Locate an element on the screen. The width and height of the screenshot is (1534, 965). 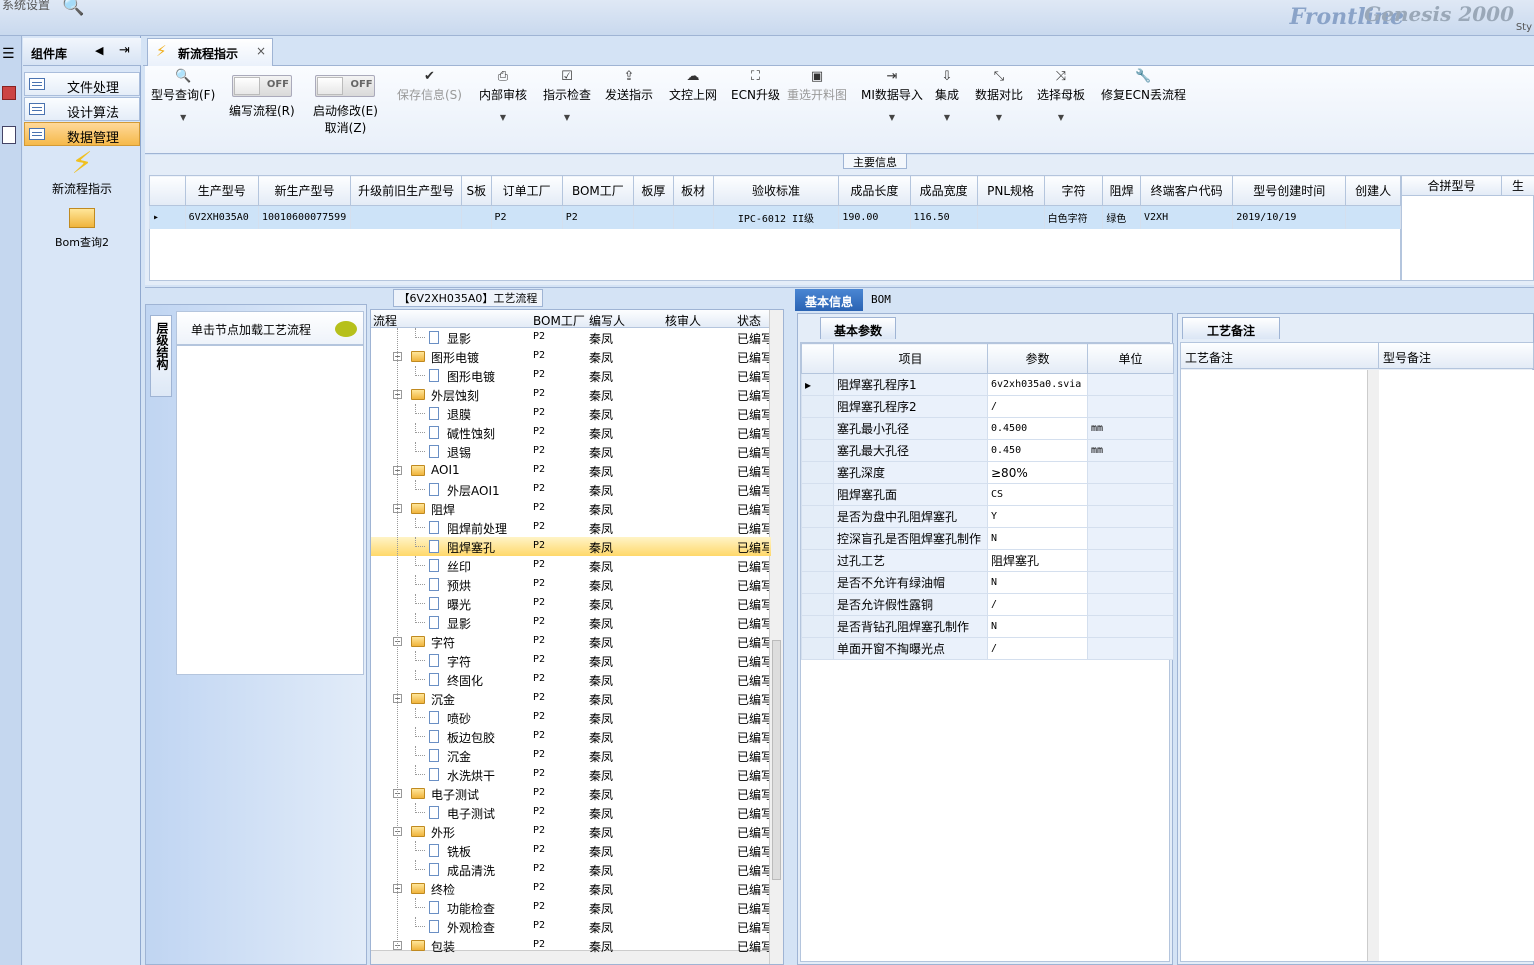
tree-node: 阻焊塞孔 P2 秦凤 已编写 is located at coordinates (571, 546).